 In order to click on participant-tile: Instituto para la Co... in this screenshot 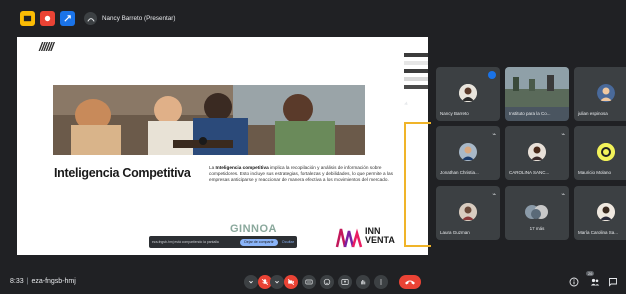, I will do `click(537, 94)`.